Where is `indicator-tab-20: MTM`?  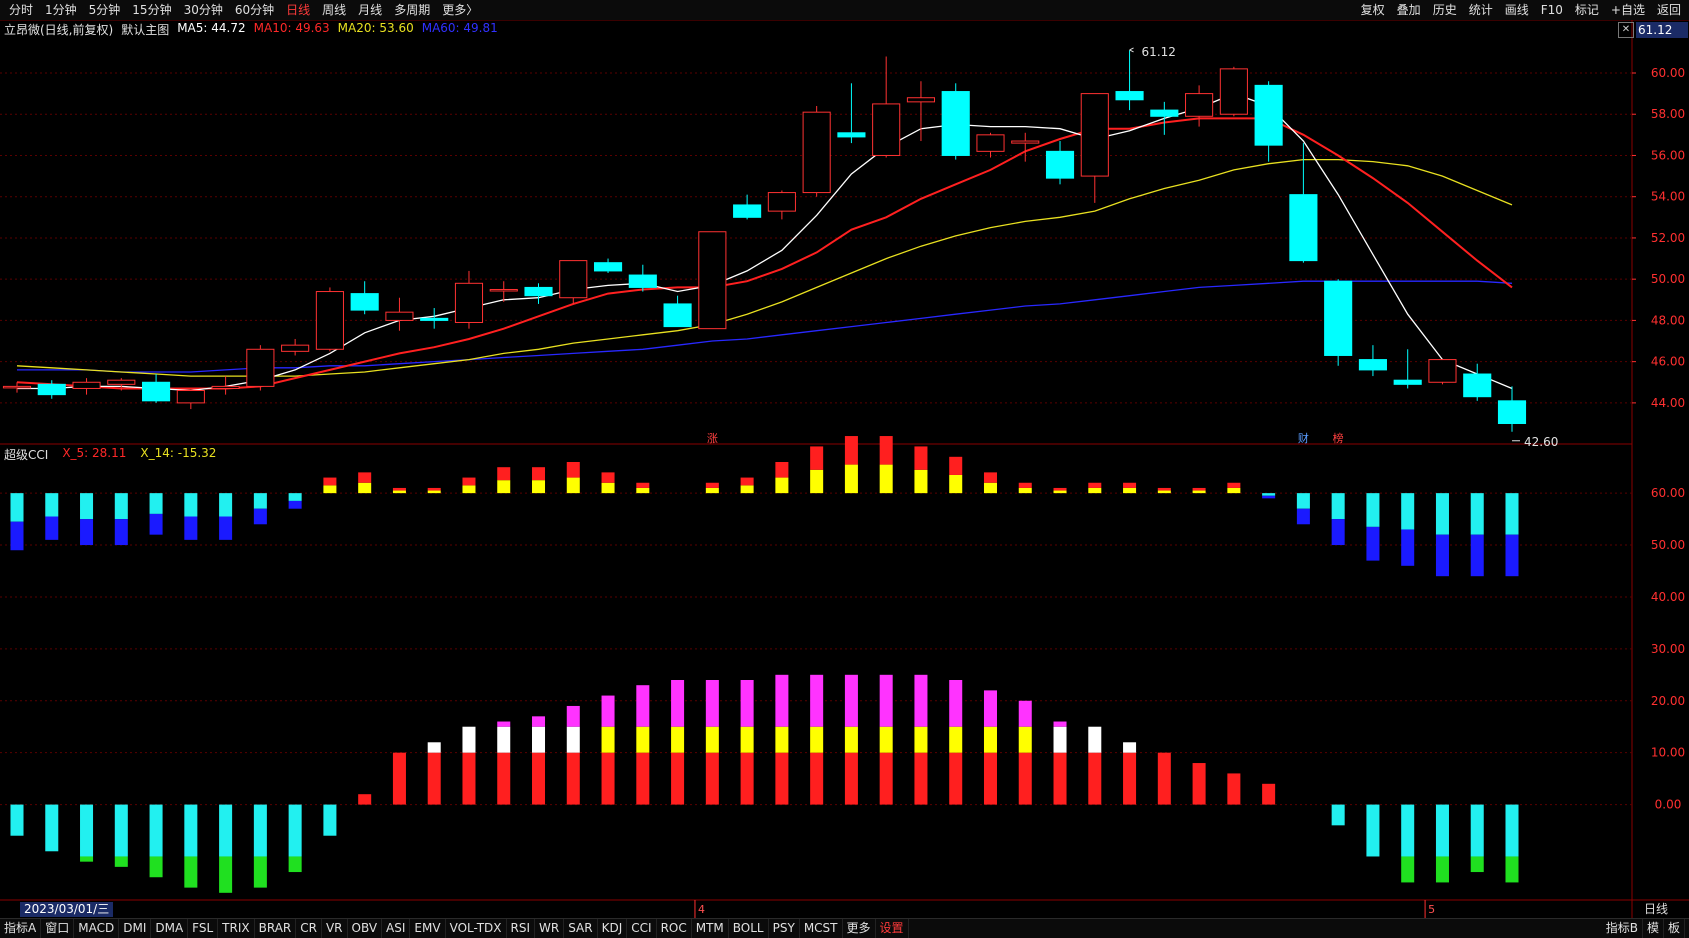 indicator-tab-20: MTM is located at coordinates (710, 928).